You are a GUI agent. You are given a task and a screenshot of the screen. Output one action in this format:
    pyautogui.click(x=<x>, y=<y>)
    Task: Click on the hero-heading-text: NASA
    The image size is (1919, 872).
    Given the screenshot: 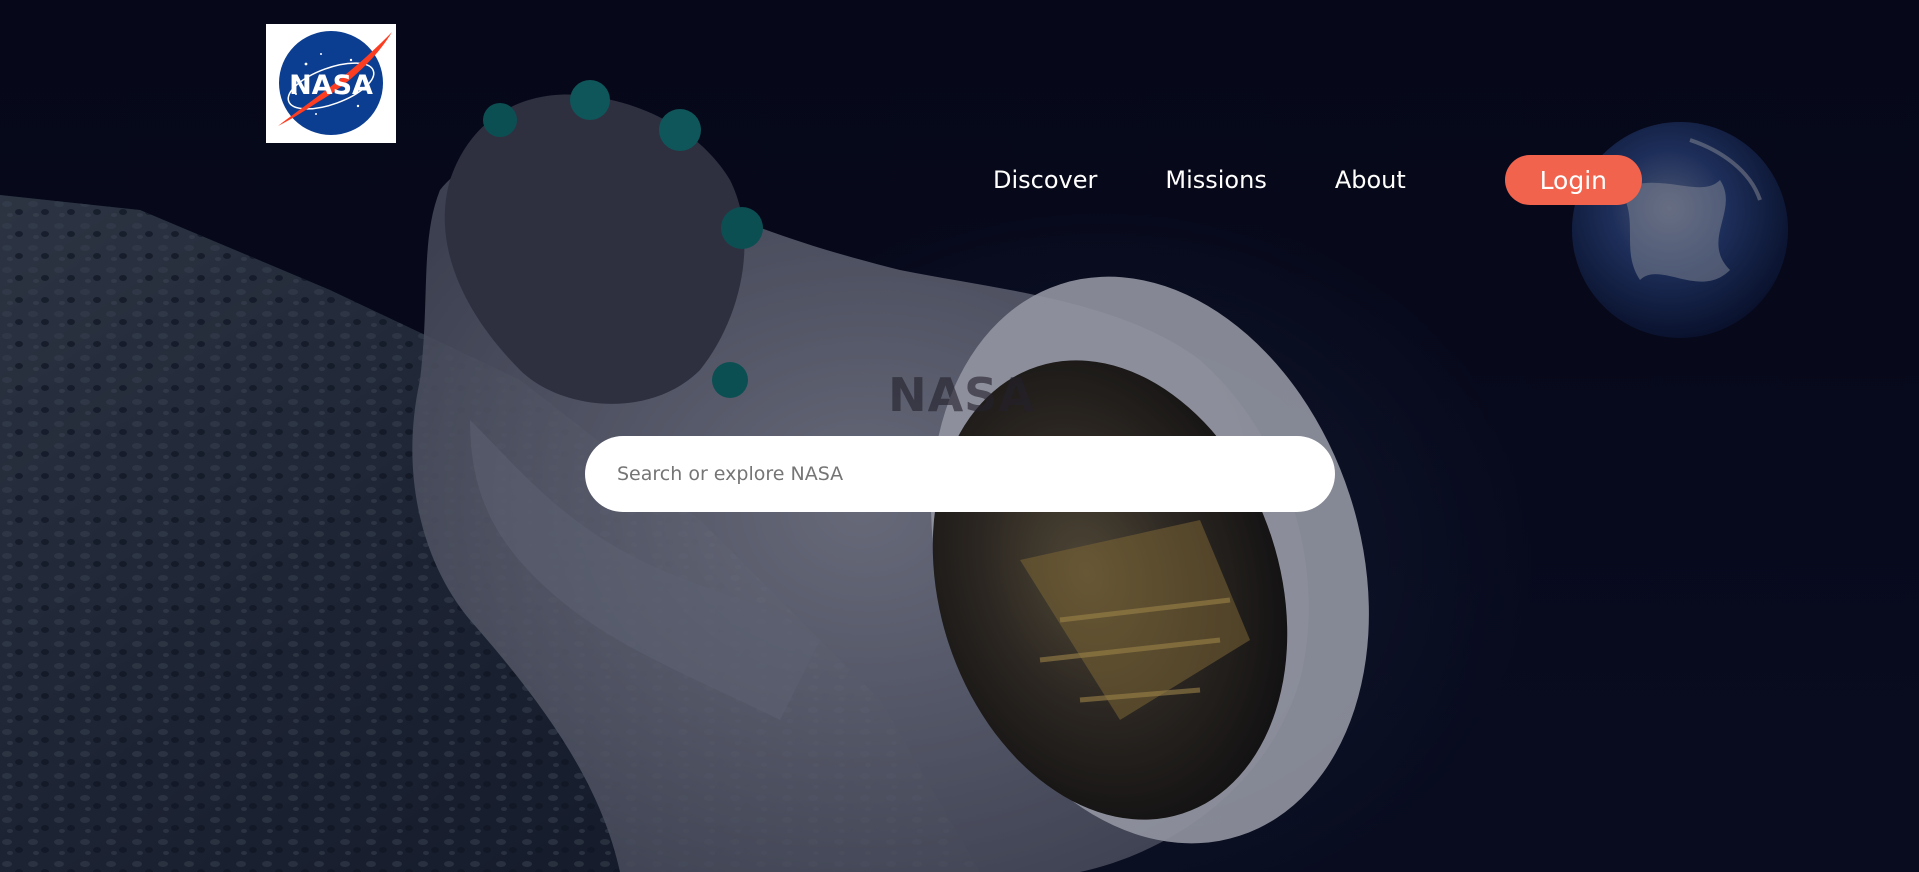 What is the action you would take?
    pyautogui.click(x=961, y=395)
    